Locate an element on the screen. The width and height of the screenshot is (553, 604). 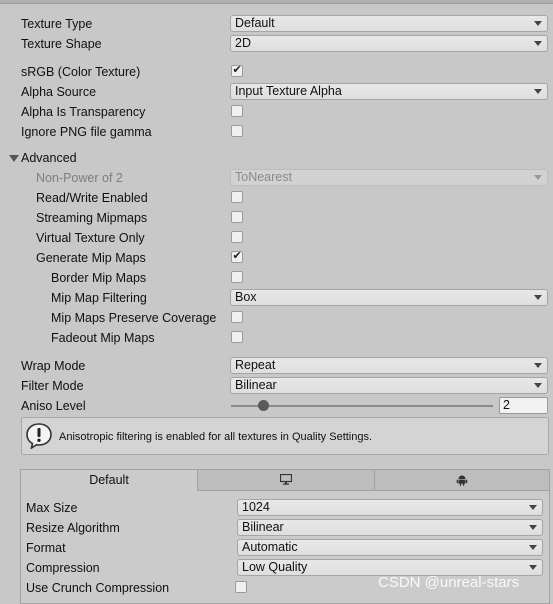
read-write-checkbox is located at coordinates (237, 197).